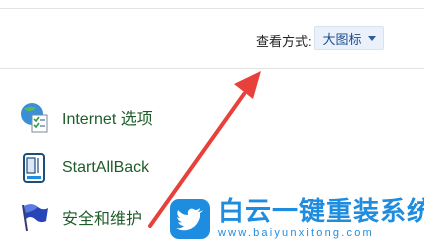 The height and width of the screenshot is (246, 424). What do you see at coordinates (212, 4) in the screenshot?
I see `window-top-edge` at bounding box center [212, 4].